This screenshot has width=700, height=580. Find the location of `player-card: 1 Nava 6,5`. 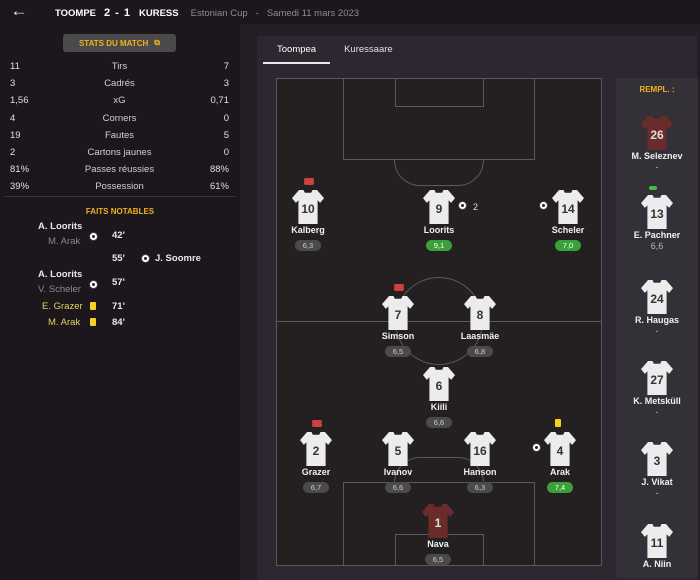

player-card: 1 Nava 6,5 is located at coordinates (438, 535).